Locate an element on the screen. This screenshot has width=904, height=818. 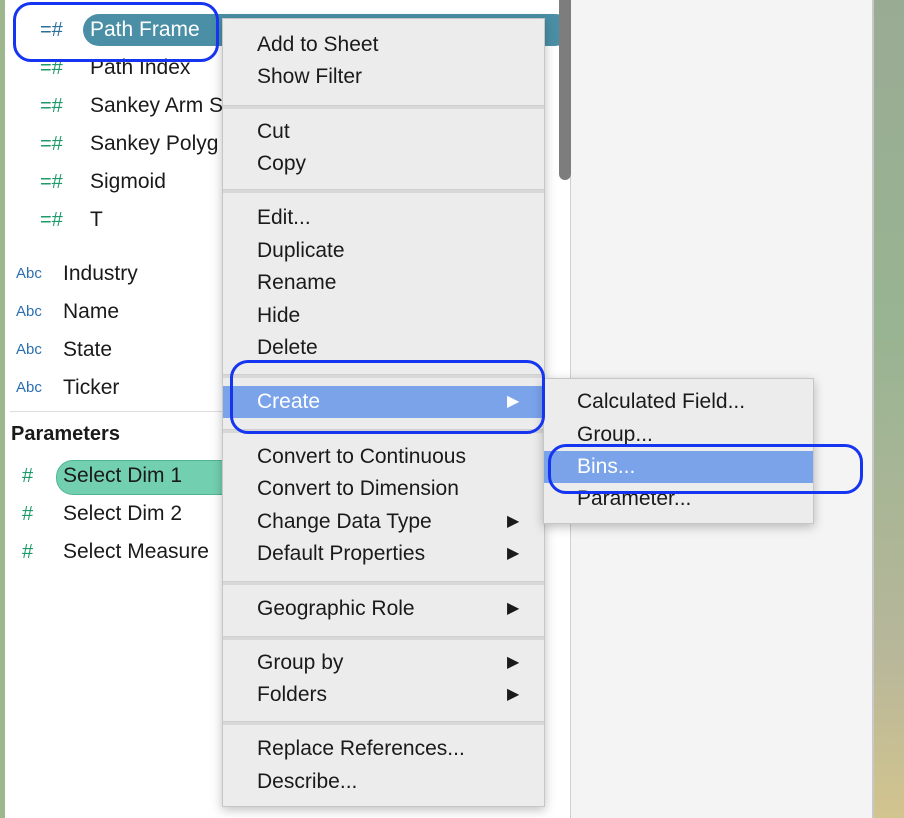
menu-item-duplicate: Duplicate is located at coordinates (383, 251).